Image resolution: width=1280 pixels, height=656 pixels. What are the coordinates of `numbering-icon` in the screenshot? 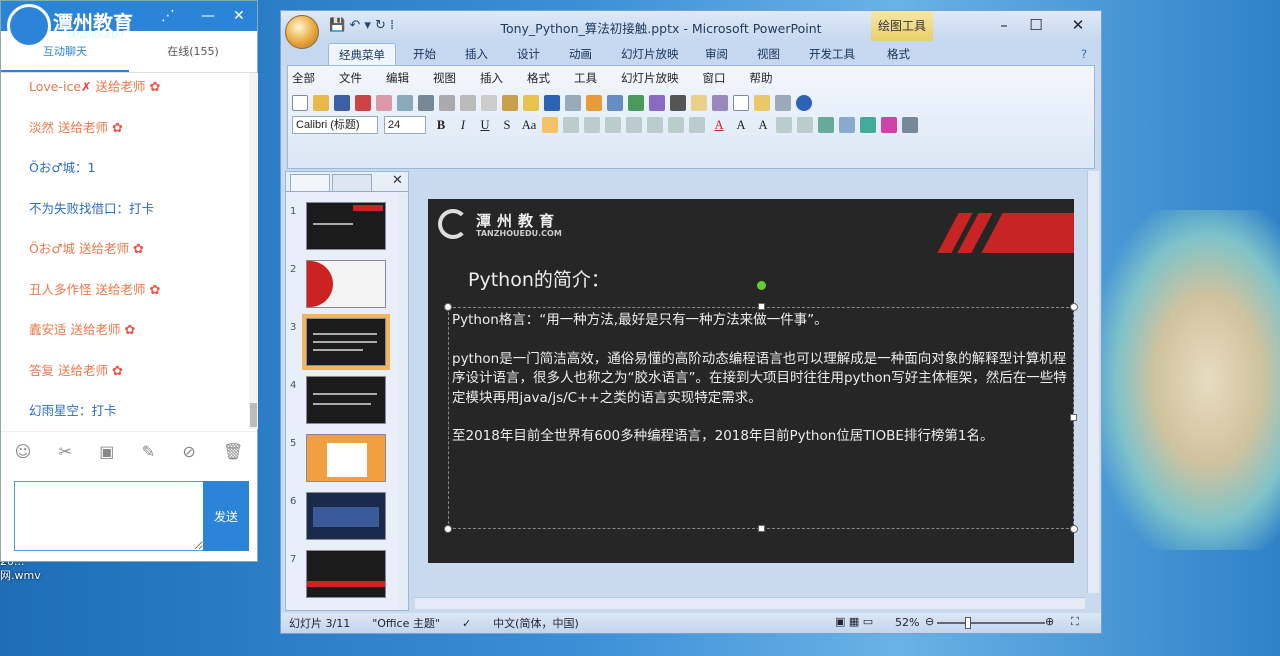 It's located at (676, 125).